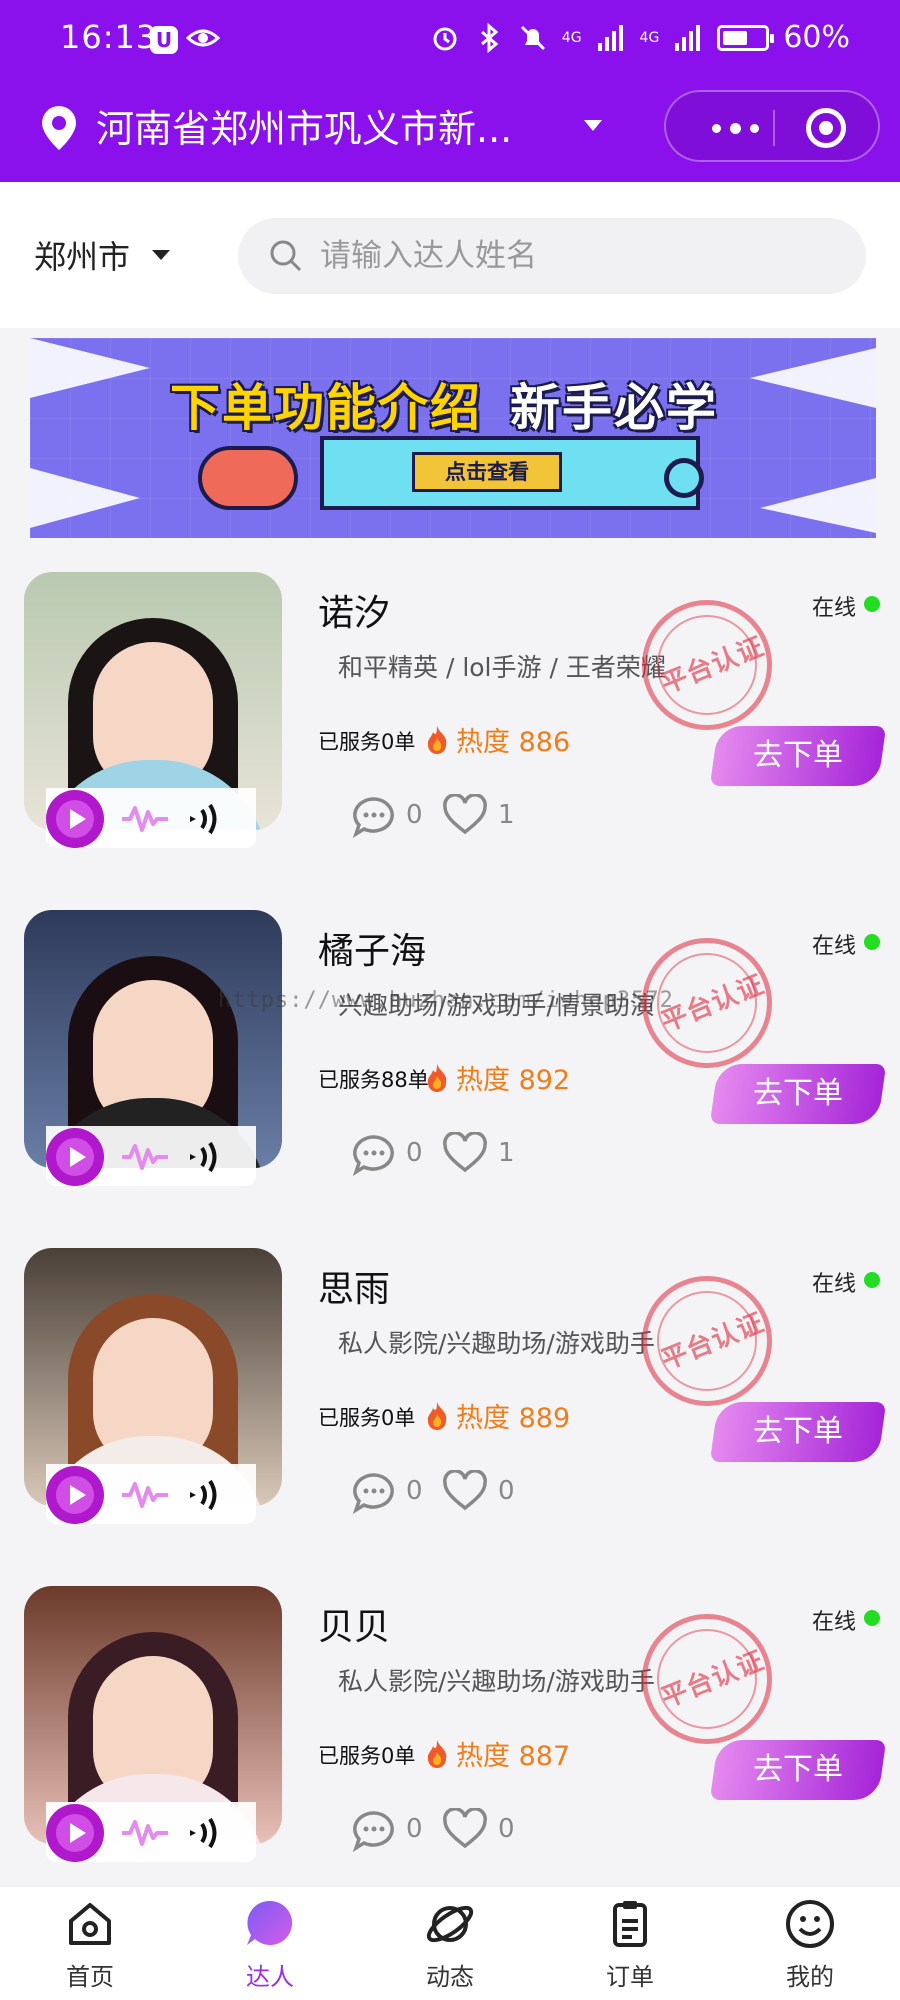 The image size is (900, 2000). Describe the element at coordinates (203, 38) in the screenshot. I see `eye-icon` at that location.